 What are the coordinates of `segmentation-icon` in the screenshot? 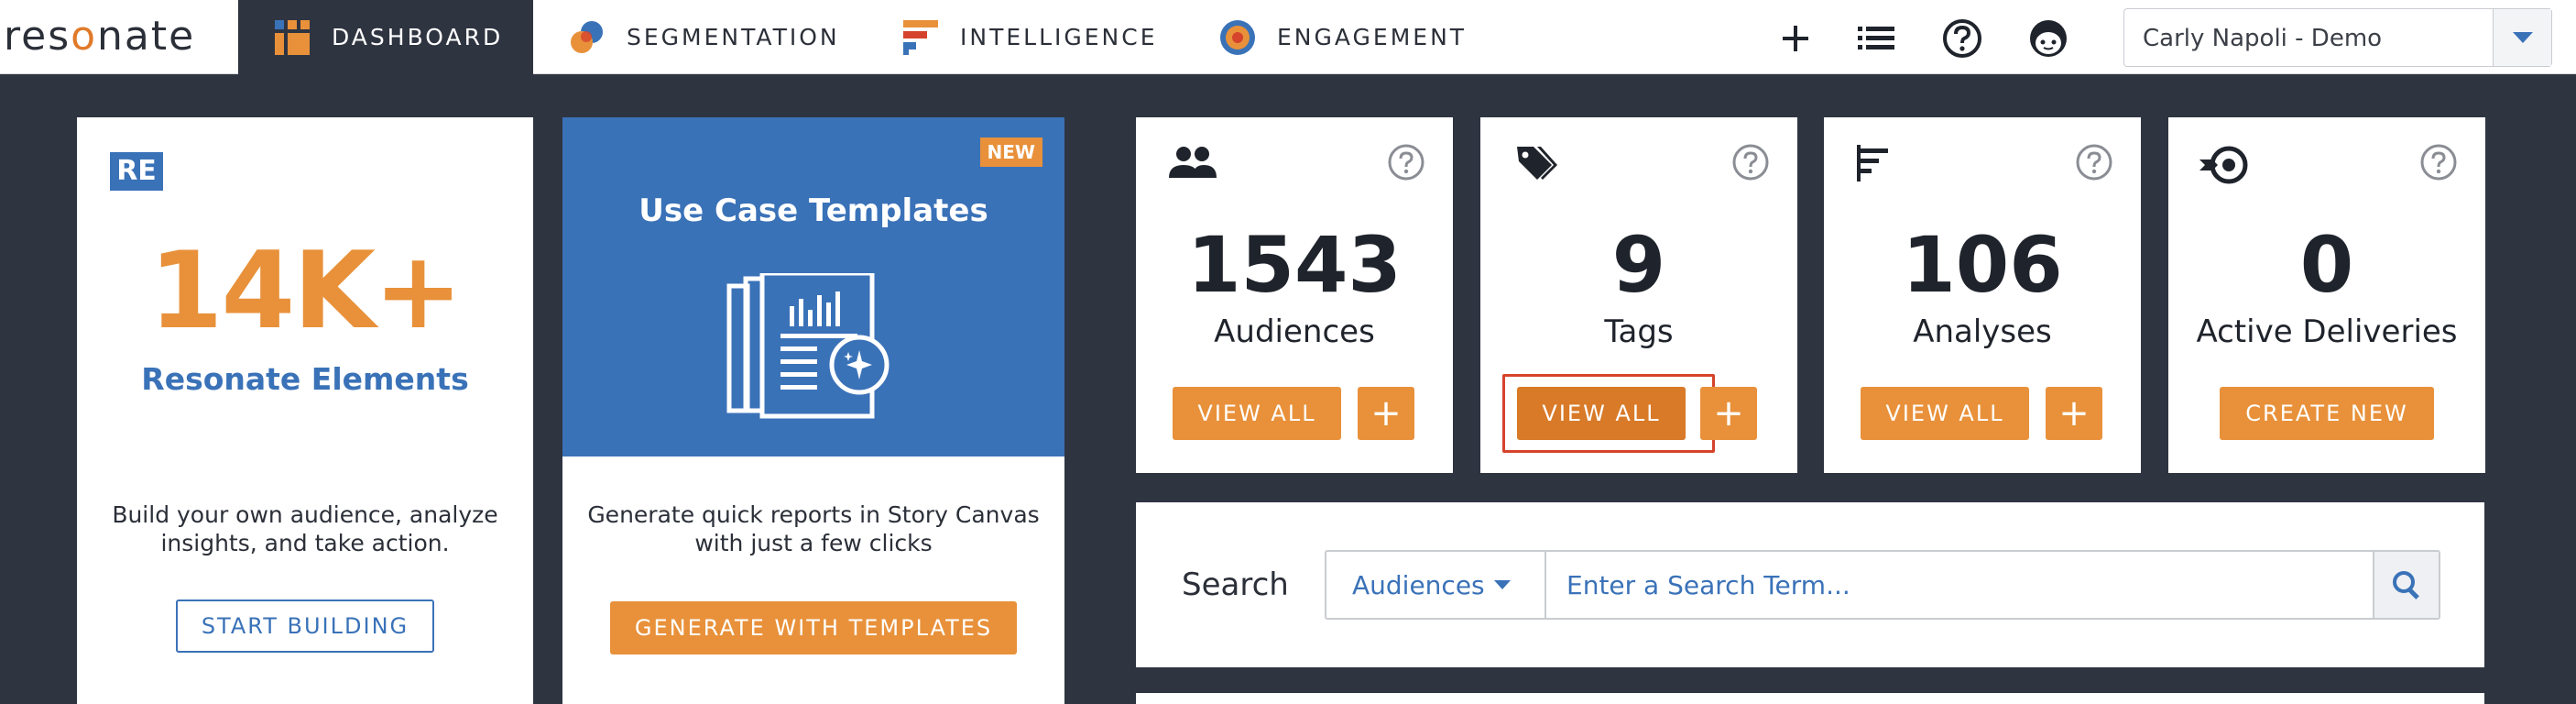 It's located at (587, 37).